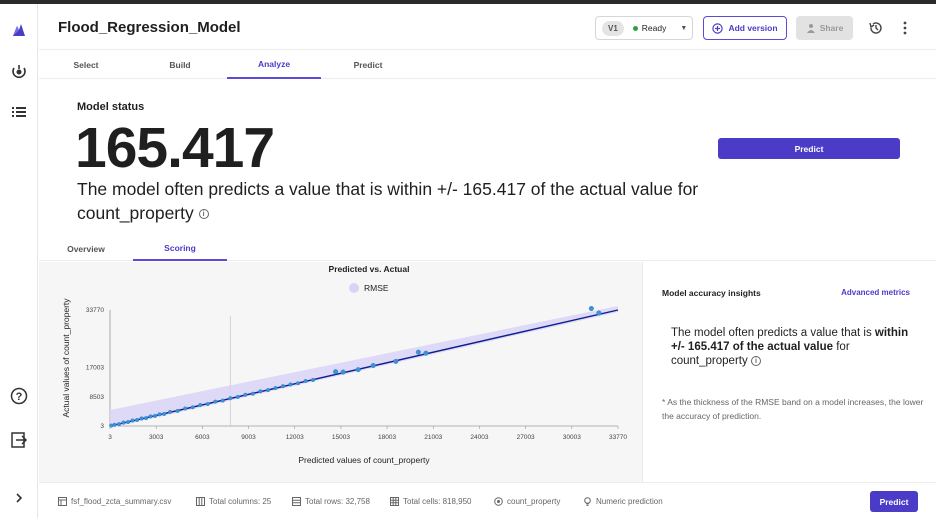 This screenshot has height=518, width=936. I want to click on tab-overview: Overview, so click(86, 248).